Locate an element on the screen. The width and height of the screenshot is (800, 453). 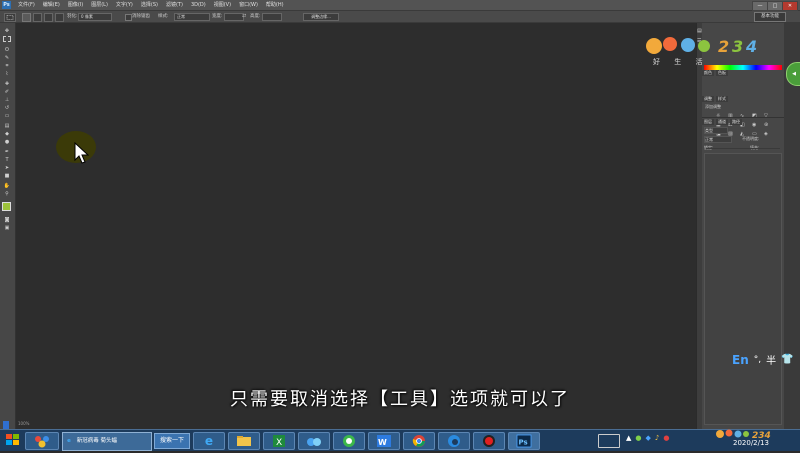
stamp-tool-icon: ⊥ is located at coordinates (7, 100).